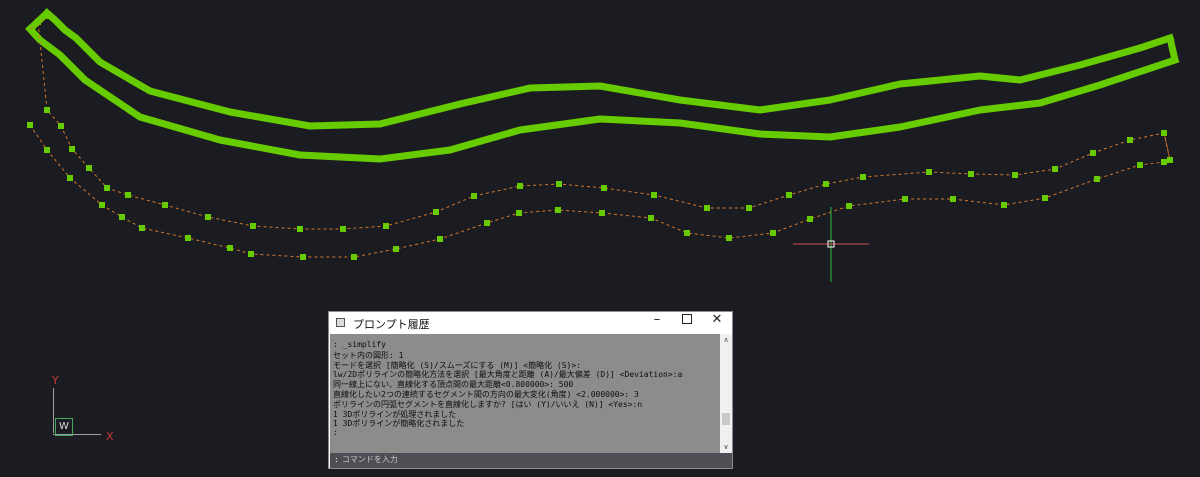 The height and width of the screenshot is (477, 1200). What do you see at coordinates (55, 380) in the screenshot?
I see `ucs-y-axis-label: Y` at bounding box center [55, 380].